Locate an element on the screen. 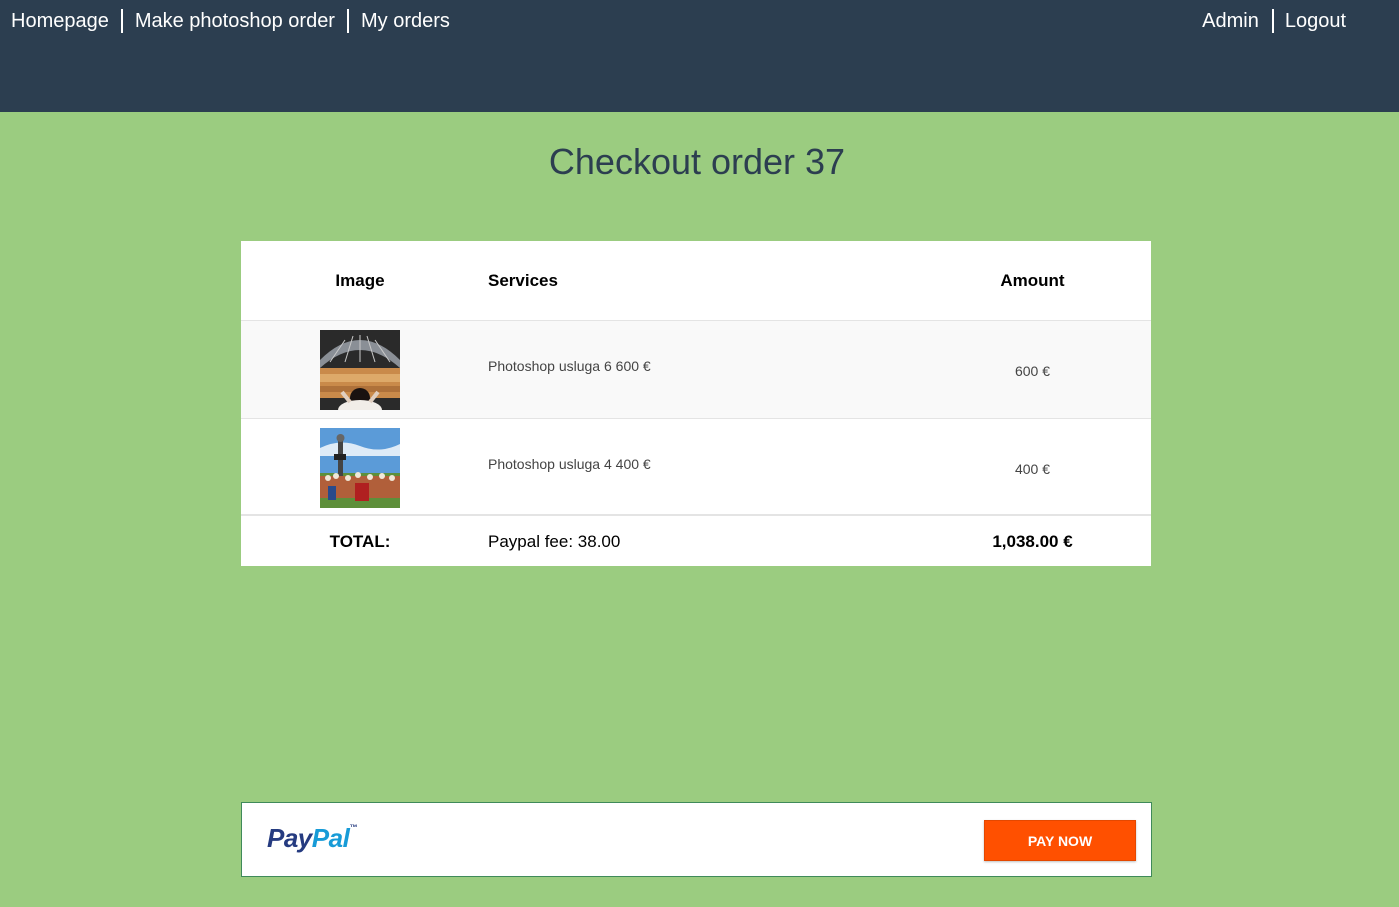 The width and height of the screenshot is (1399, 907). service-amount: 600 € is located at coordinates (1032, 371).